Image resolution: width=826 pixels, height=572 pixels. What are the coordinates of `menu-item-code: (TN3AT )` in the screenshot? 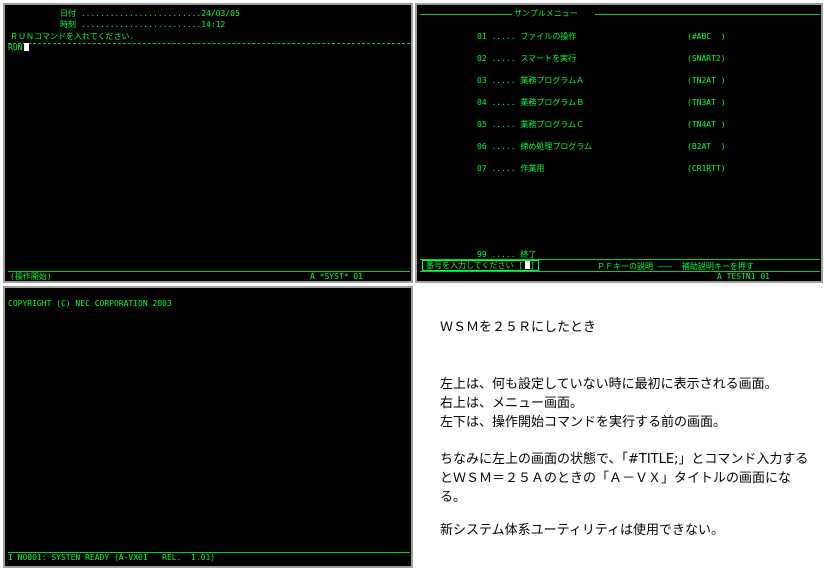 It's located at (706, 102).